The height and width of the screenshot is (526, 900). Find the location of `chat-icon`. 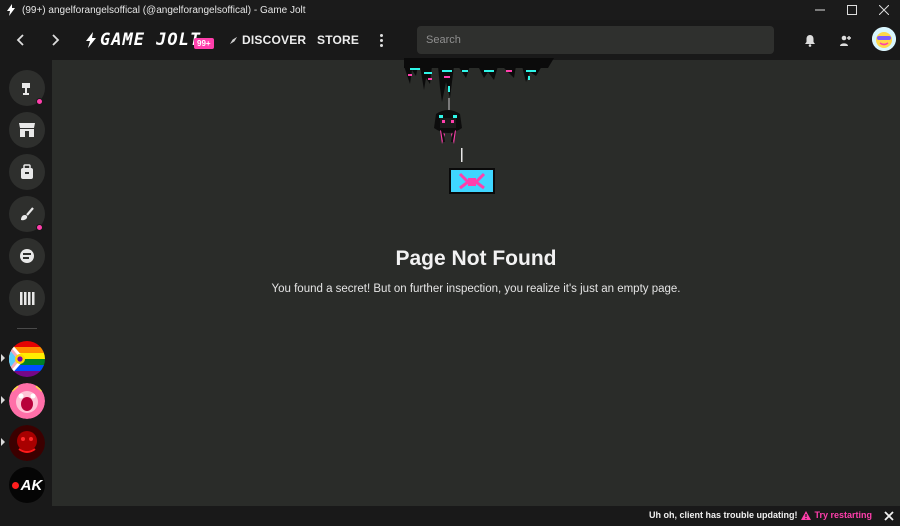

chat-icon is located at coordinates (27, 256).